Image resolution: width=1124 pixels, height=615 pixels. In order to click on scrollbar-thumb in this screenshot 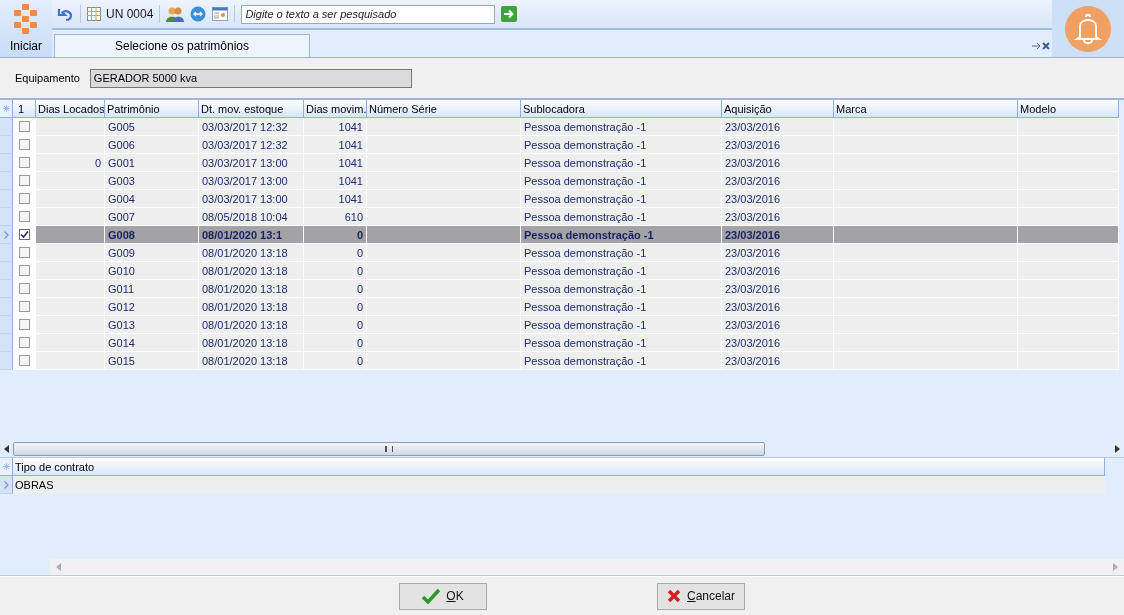, I will do `click(389, 449)`.